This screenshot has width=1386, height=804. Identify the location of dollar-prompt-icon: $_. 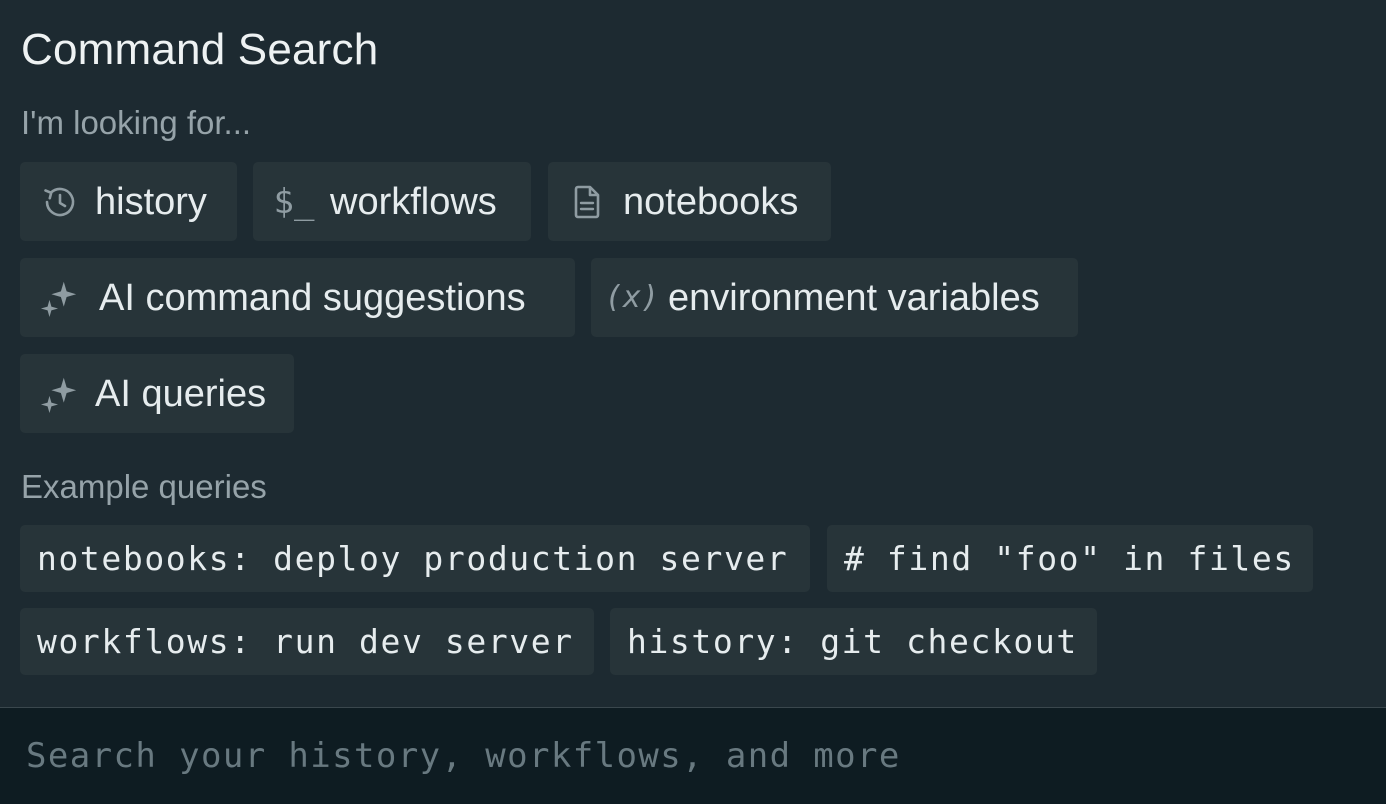
(294, 201).